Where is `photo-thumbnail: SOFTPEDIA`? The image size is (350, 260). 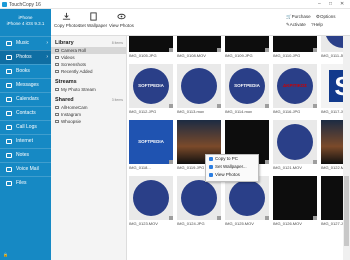
photo-thumbnail: SOFTPEDIA is located at coordinates (247, 86).